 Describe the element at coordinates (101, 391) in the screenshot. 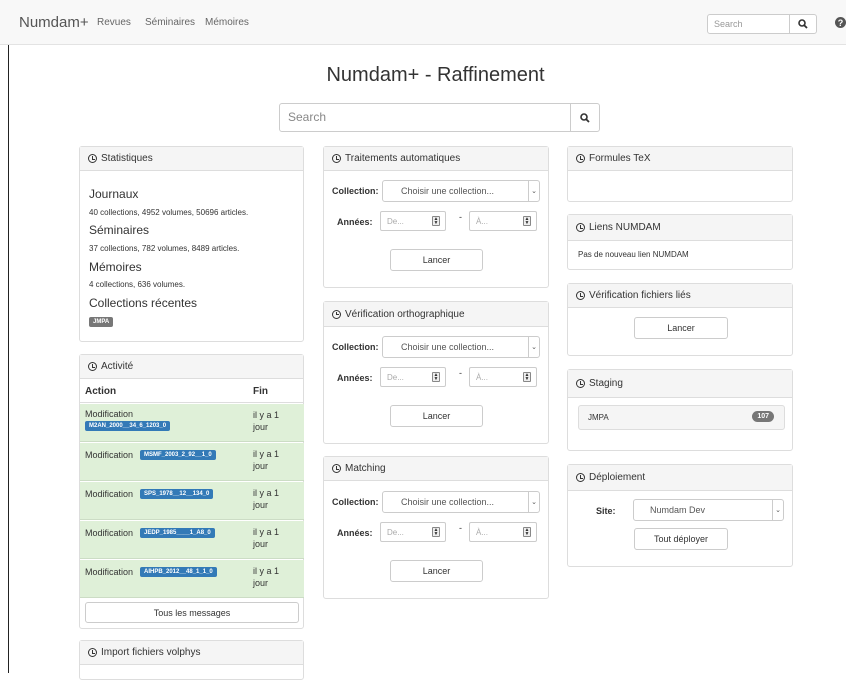

I see `column-header-action: Action` at that location.